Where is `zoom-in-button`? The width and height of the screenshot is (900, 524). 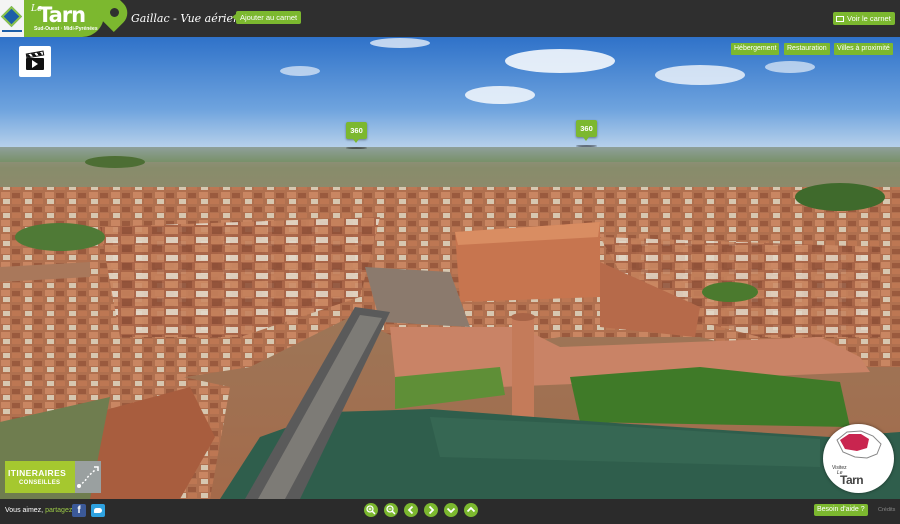 zoom-in-button is located at coordinates (371, 510).